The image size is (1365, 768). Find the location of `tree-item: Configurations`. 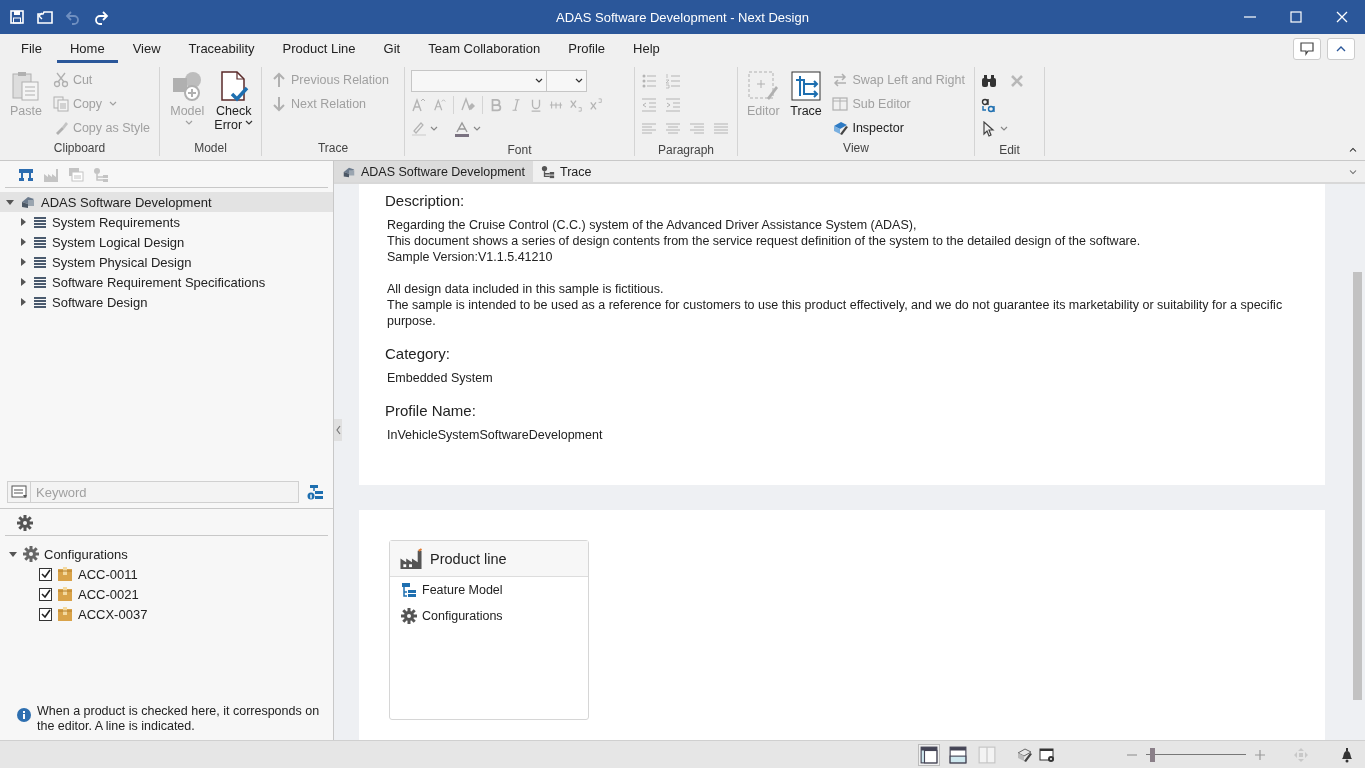

tree-item: Configurations is located at coordinates (86, 554).